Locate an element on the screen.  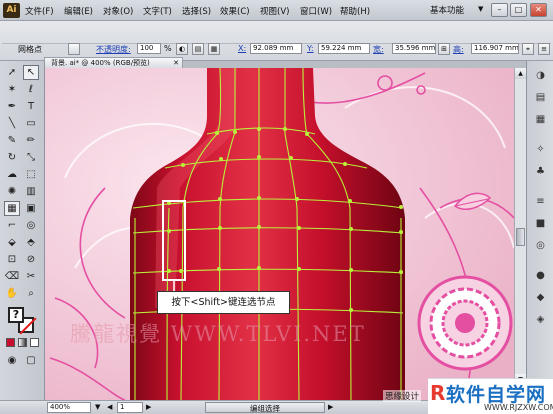
draw-normal-icon: ◉ is located at coordinates (12, 360).